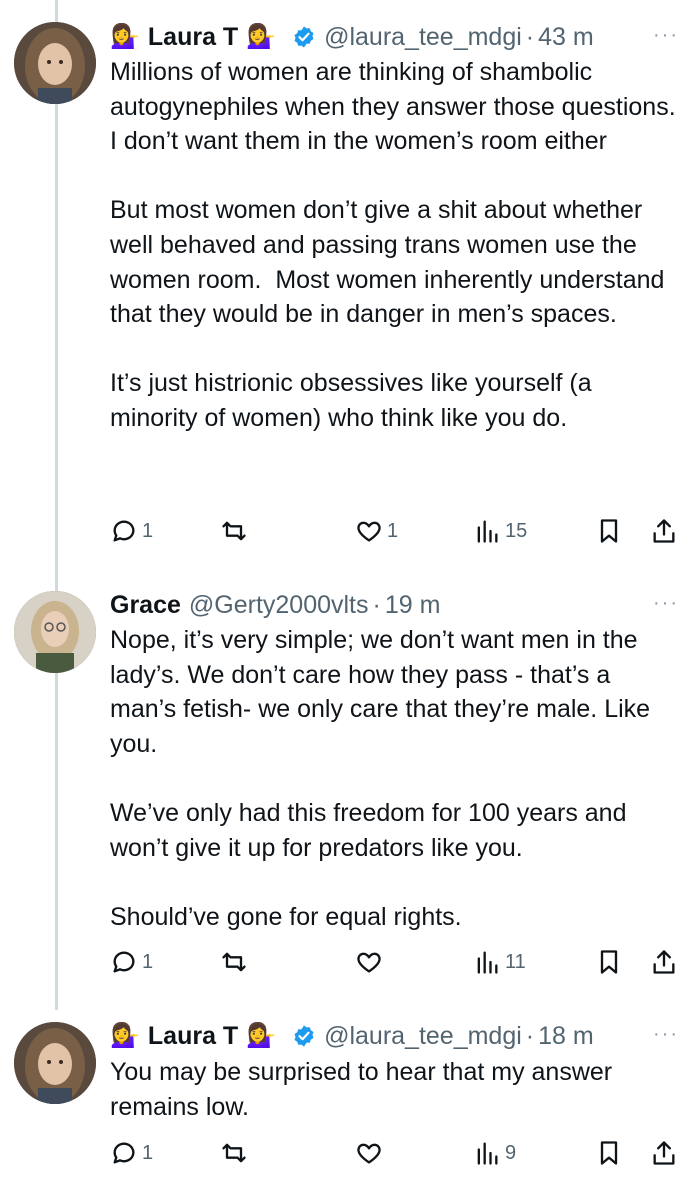 This screenshot has width=697, height=1200. I want to click on tweet-actions: 1 9, so click(400, 1153).